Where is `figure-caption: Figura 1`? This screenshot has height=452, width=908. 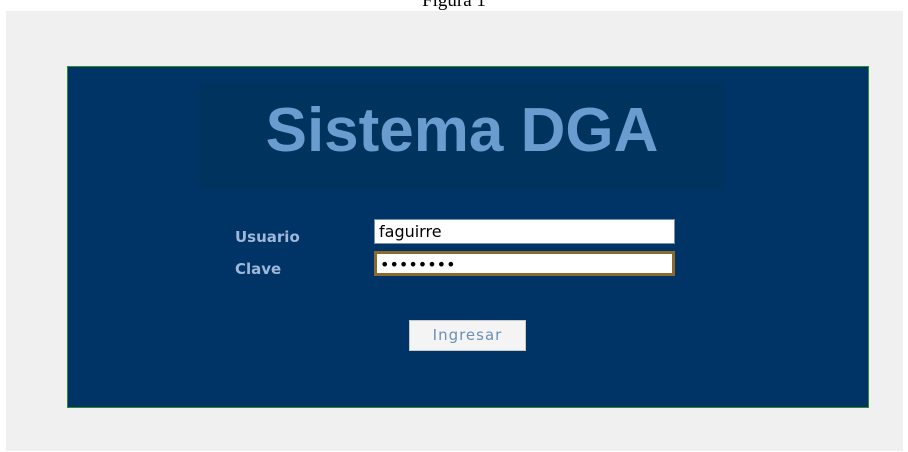 figure-caption: Figura 1 is located at coordinates (454, 5).